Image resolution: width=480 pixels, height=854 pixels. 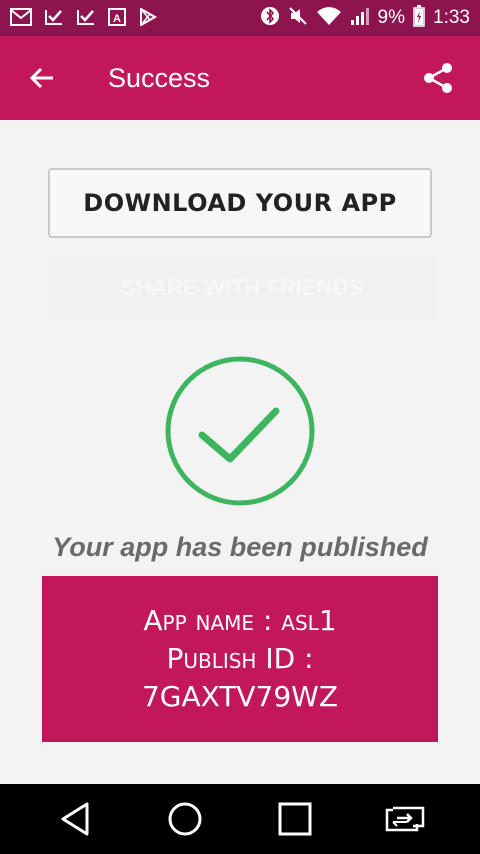 What do you see at coordinates (240, 819) in the screenshot?
I see `navigation-bar` at bounding box center [240, 819].